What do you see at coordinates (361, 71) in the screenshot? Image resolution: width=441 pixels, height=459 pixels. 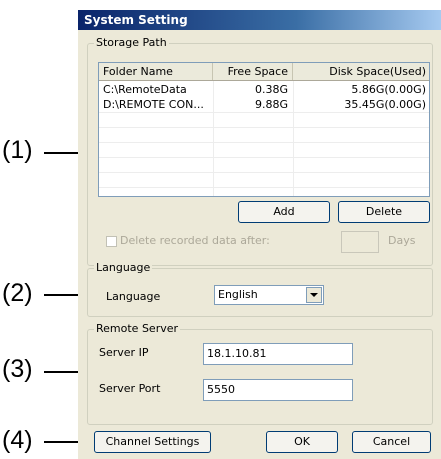 I see `column-disk-space: Disk Space(Used)` at bounding box center [361, 71].